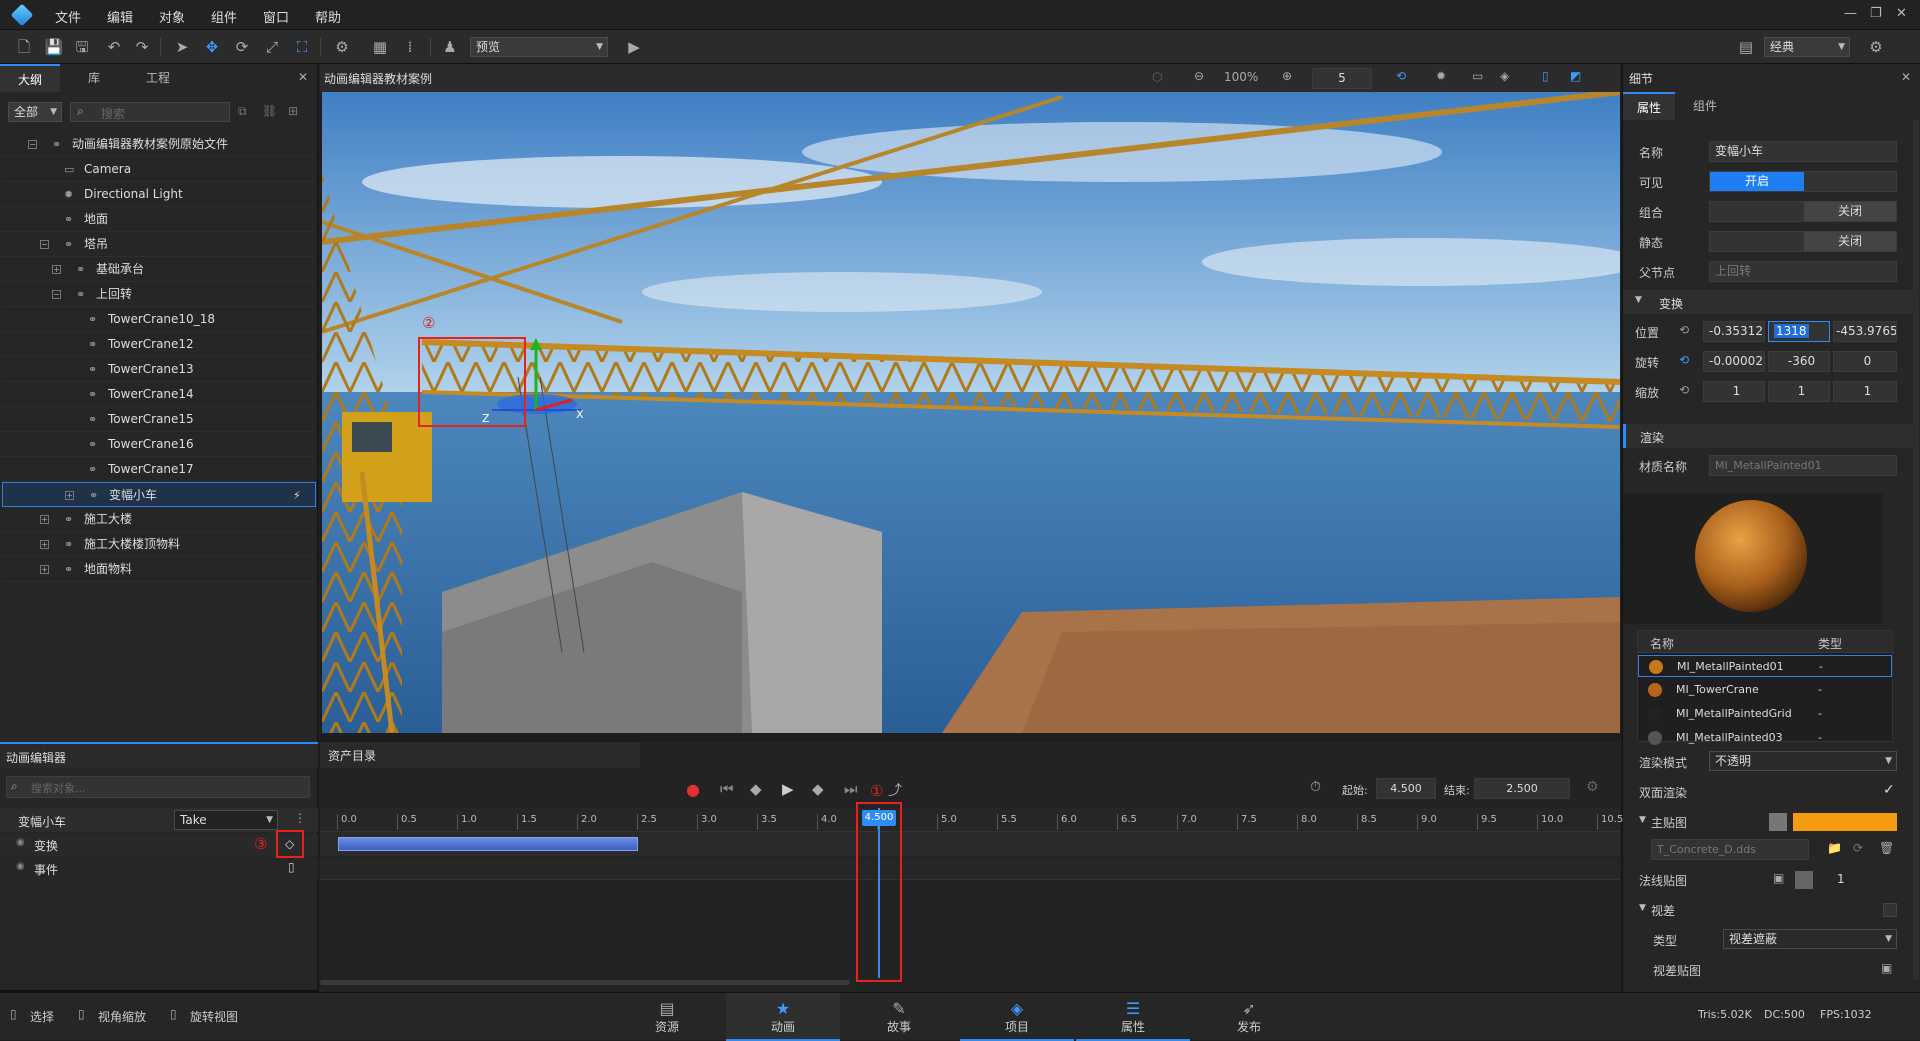 Image resolution: width=1920 pixels, height=1041 pixels. Describe the element at coordinates (159, 294) in the screenshot. I see `tree-item: − ⚭ 上回转` at that location.